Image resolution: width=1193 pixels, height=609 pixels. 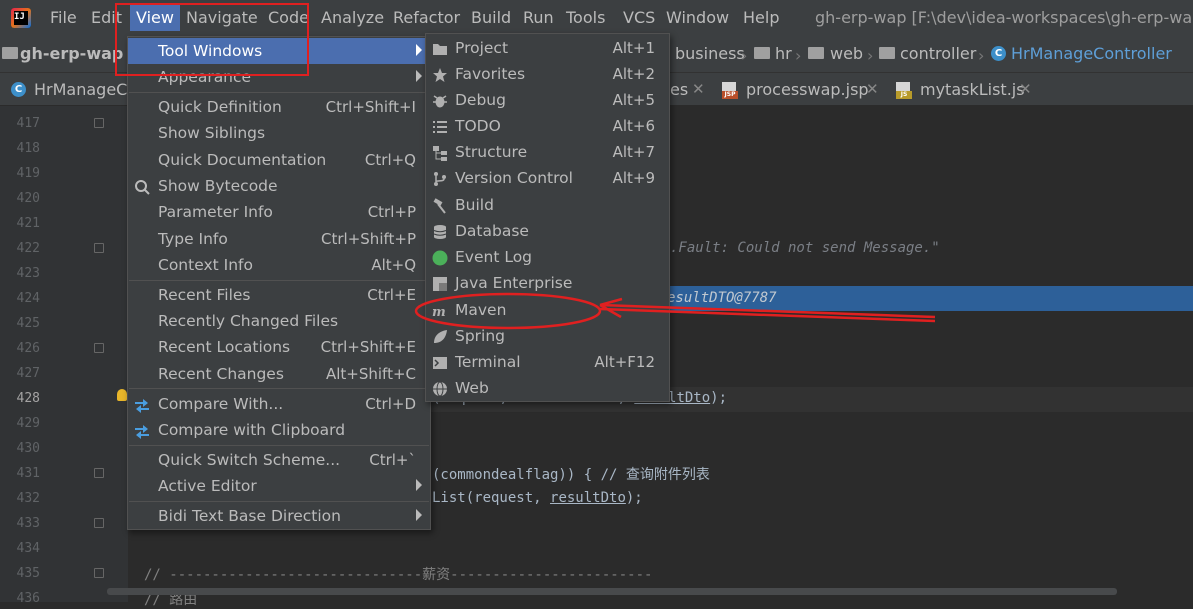 I want to click on annotation-ellipse, so click(x=508, y=311).